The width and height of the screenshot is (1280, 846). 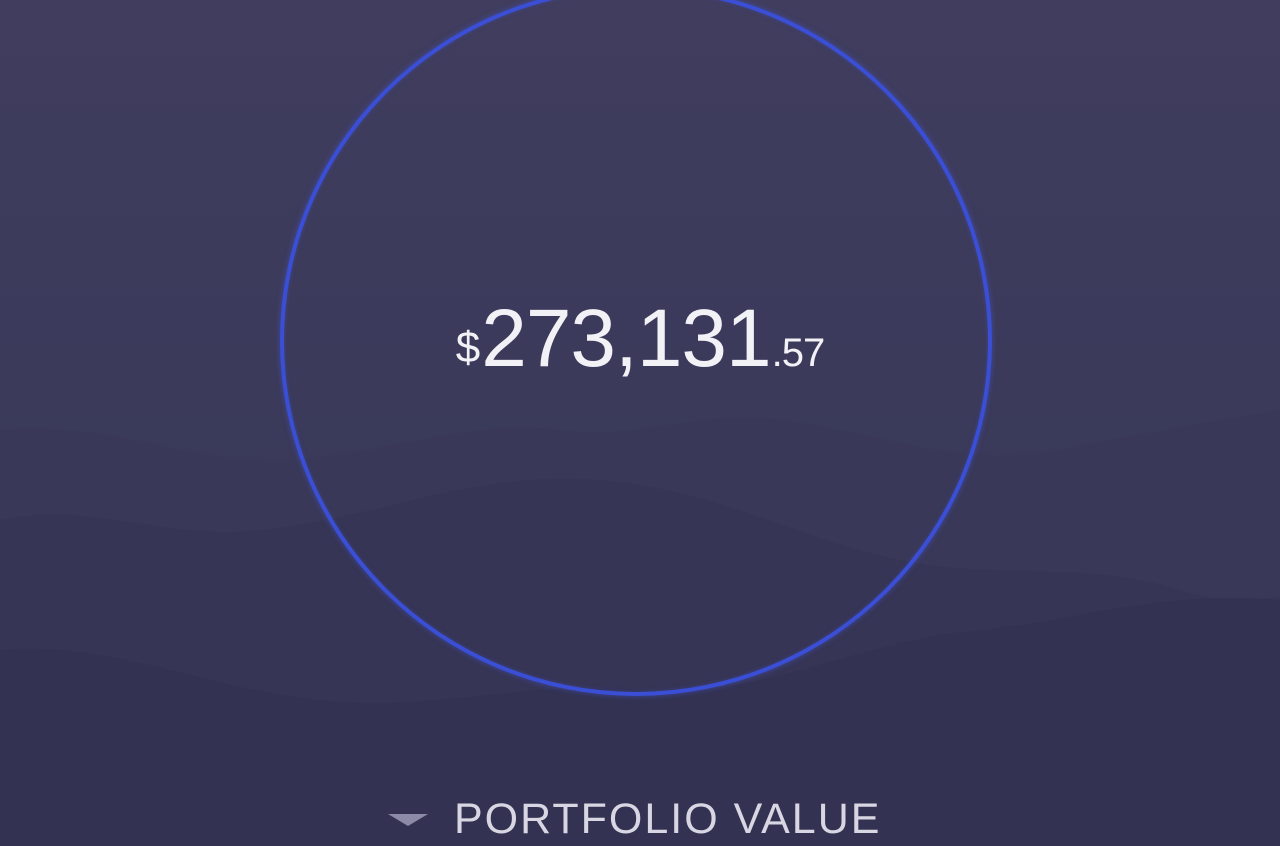 What do you see at coordinates (626, 338) in the screenshot?
I see `portfolio-value-whole: 273,131` at bounding box center [626, 338].